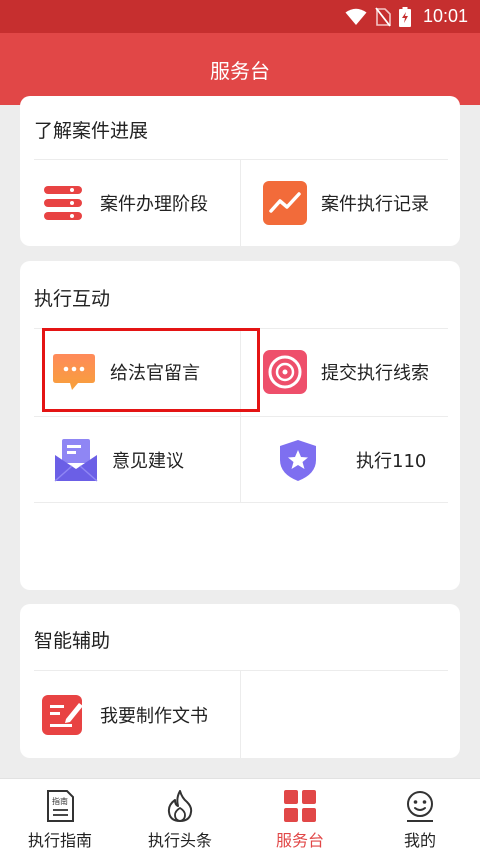 Image resolution: width=480 pixels, height=853 pixels. What do you see at coordinates (76, 460) in the screenshot?
I see `envelope-icon` at bounding box center [76, 460].